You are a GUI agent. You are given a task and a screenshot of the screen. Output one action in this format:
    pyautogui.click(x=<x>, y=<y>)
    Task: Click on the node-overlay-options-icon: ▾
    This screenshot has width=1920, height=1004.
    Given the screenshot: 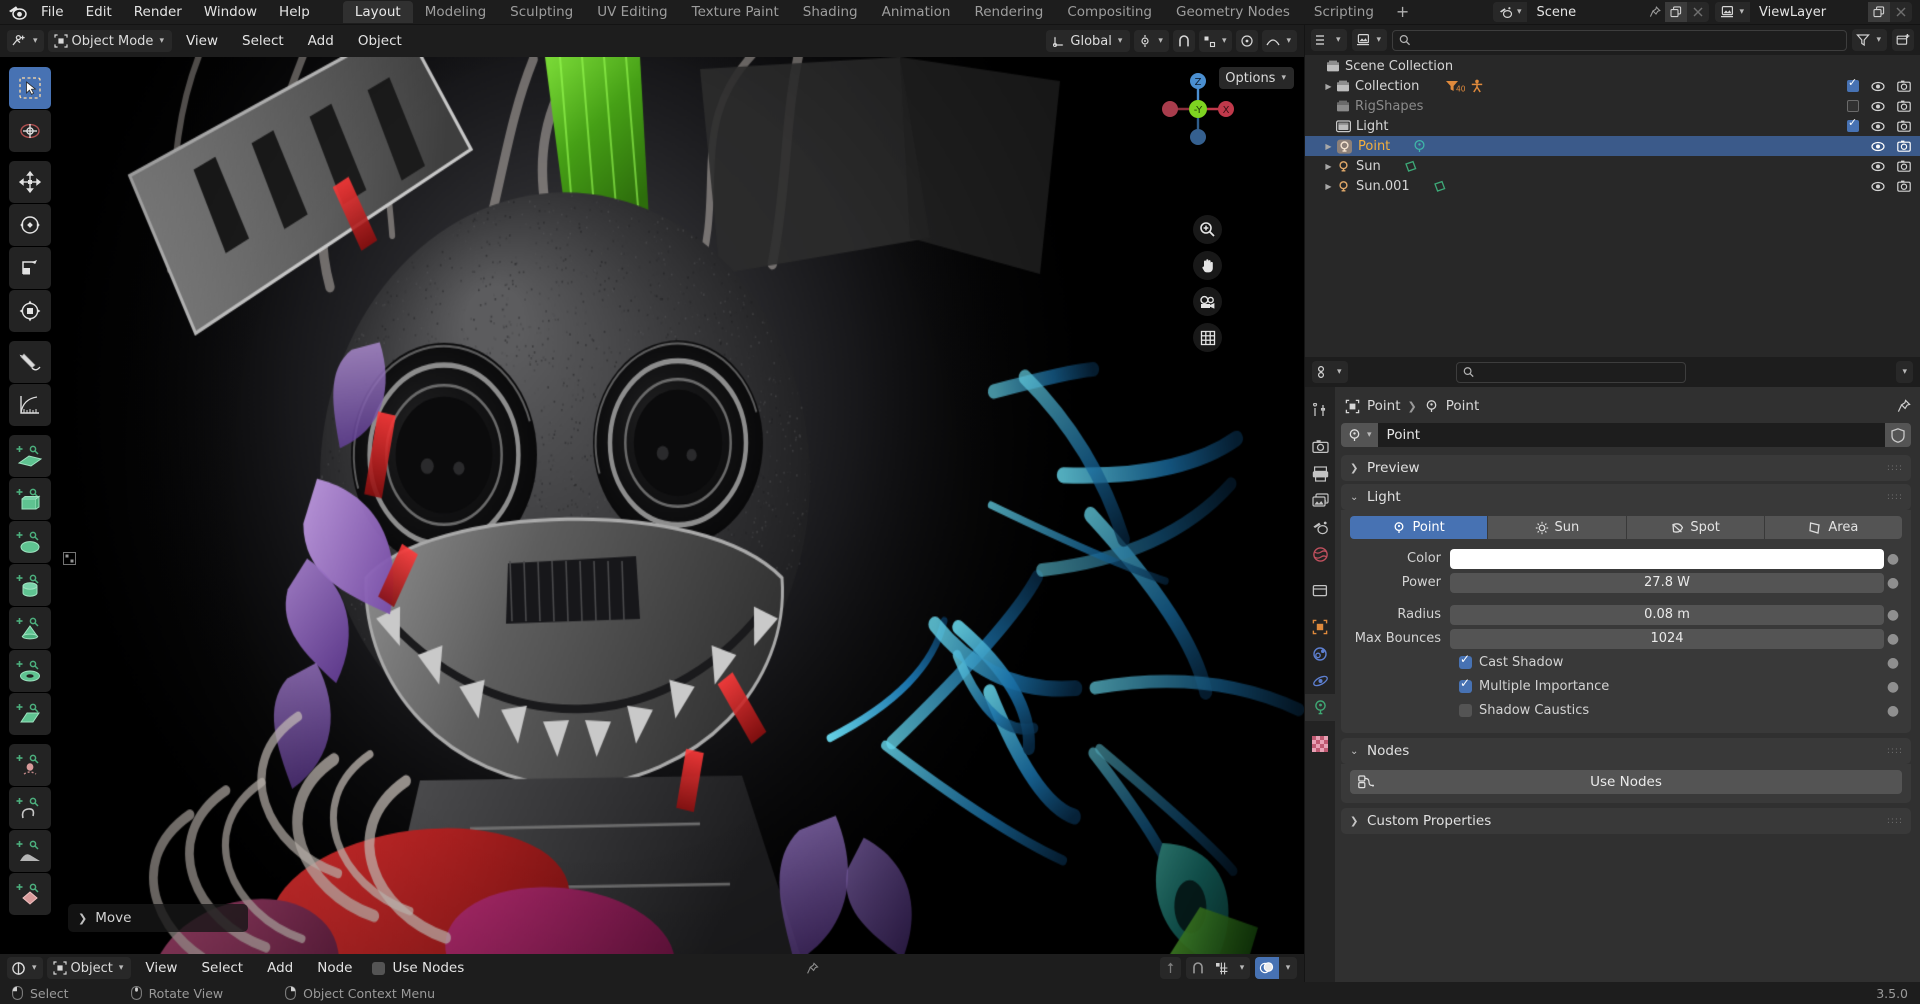 What is the action you would take?
    pyautogui.click(x=1288, y=968)
    